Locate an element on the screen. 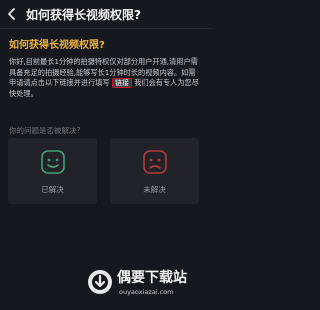  chevron-left-icon is located at coordinates (11, 14).